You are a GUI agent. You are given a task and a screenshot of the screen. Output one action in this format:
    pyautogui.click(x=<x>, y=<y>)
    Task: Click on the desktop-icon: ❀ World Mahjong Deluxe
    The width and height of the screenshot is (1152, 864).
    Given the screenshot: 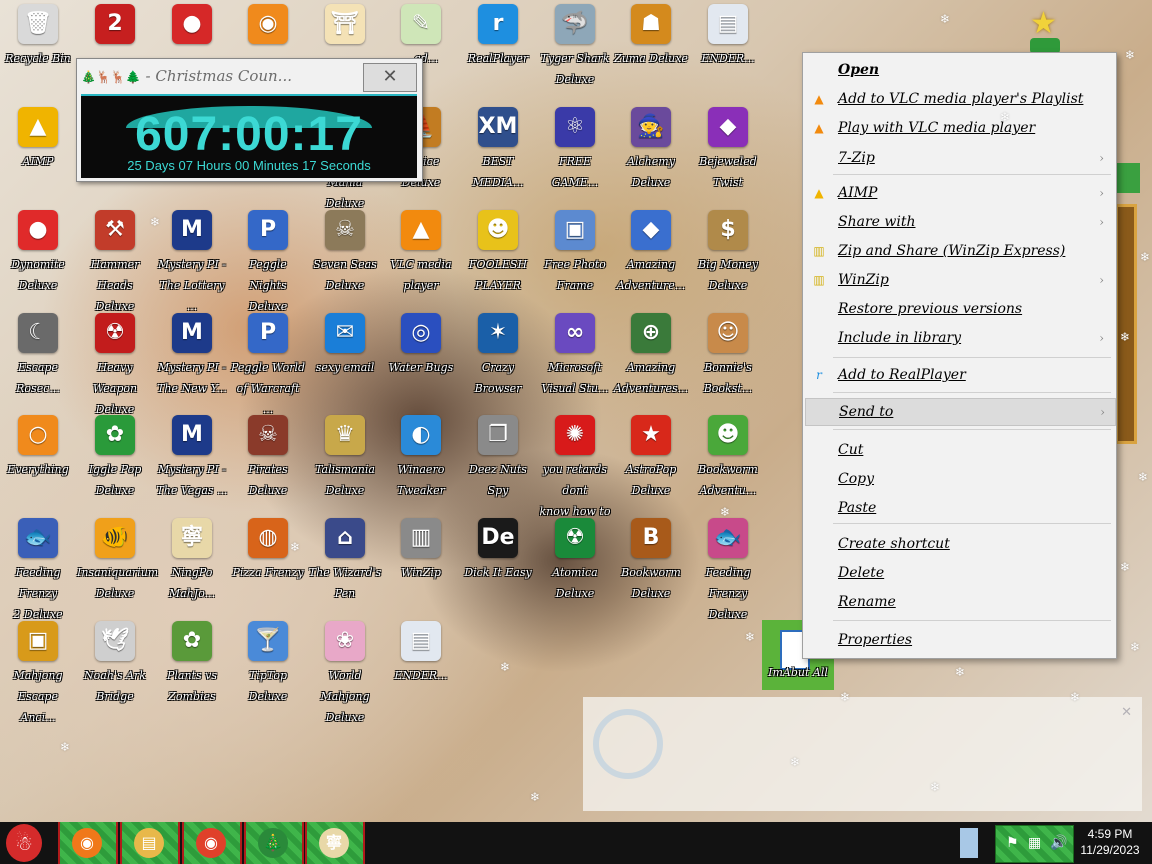 What is the action you would take?
    pyautogui.click(x=345, y=672)
    